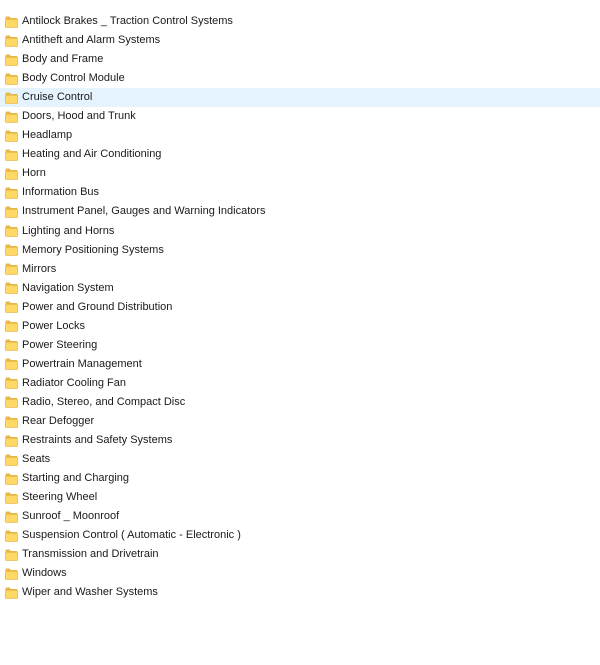 The height and width of the screenshot is (665, 600). Describe the element at coordinates (300, 250) in the screenshot. I see `folder-item: Memory Positioning Systems` at that location.